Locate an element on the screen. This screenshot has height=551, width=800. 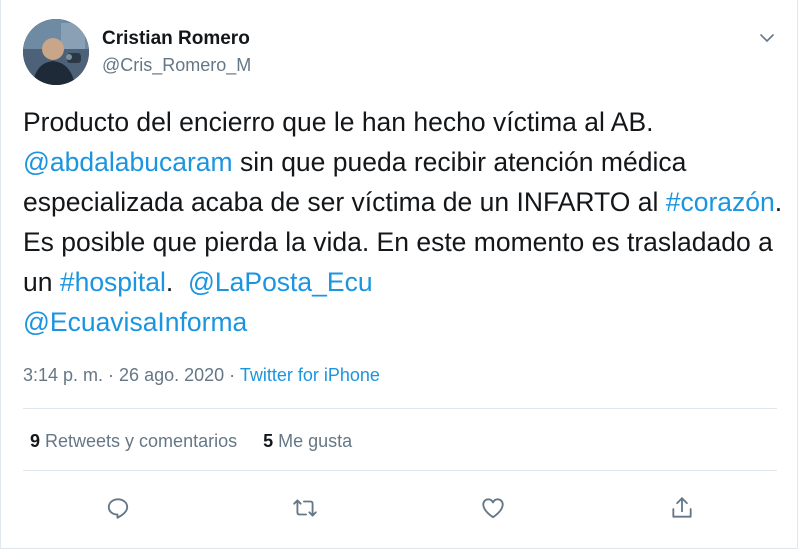
retweets-stat: 9 Retweets y comentarios is located at coordinates (133, 441).